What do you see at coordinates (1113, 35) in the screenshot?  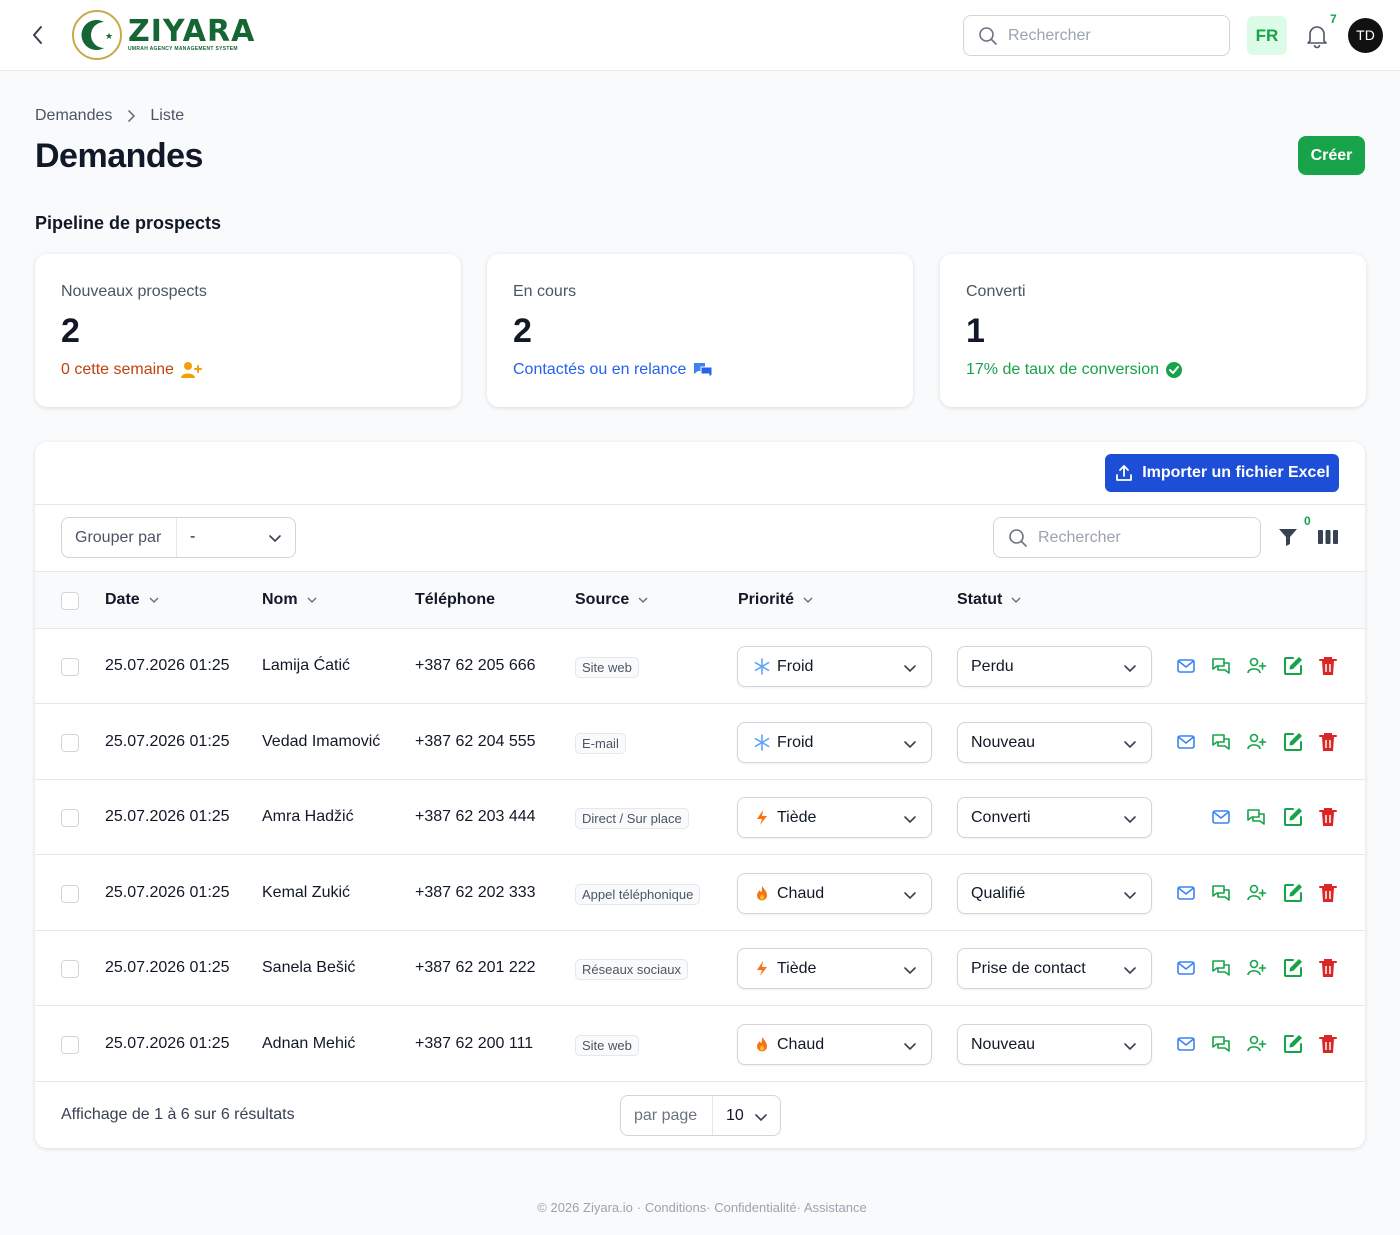 I see `global-search-input` at bounding box center [1113, 35].